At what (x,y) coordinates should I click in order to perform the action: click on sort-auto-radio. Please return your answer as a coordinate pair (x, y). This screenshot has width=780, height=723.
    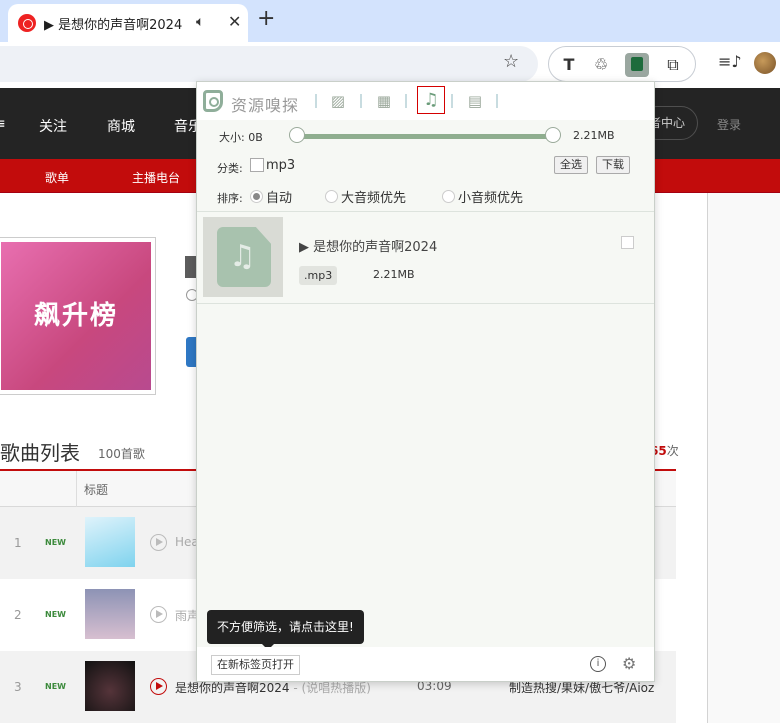
    Looking at the image, I should click on (256, 196).